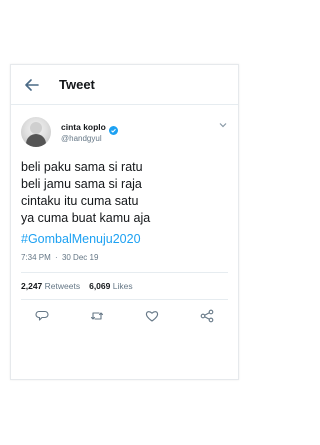 Image resolution: width=320 pixels, height=445 pixels. What do you see at coordinates (32, 286) in the screenshot?
I see `retweets-count: 2,247` at bounding box center [32, 286].